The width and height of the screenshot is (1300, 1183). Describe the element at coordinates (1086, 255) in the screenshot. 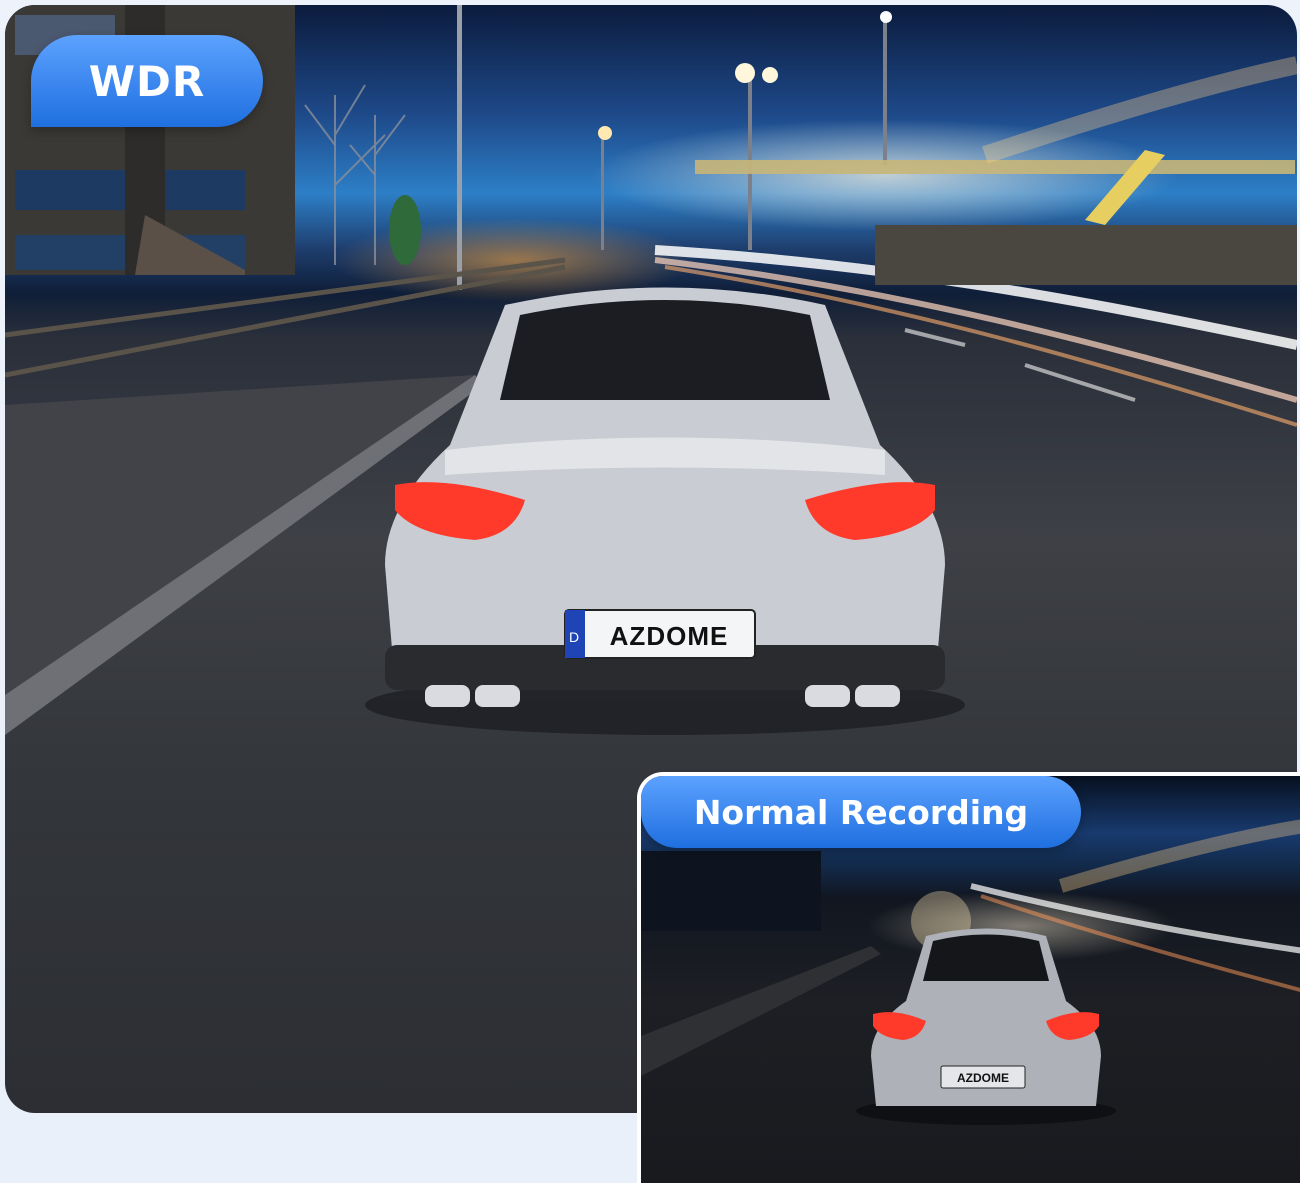

I see `wall` at that location.